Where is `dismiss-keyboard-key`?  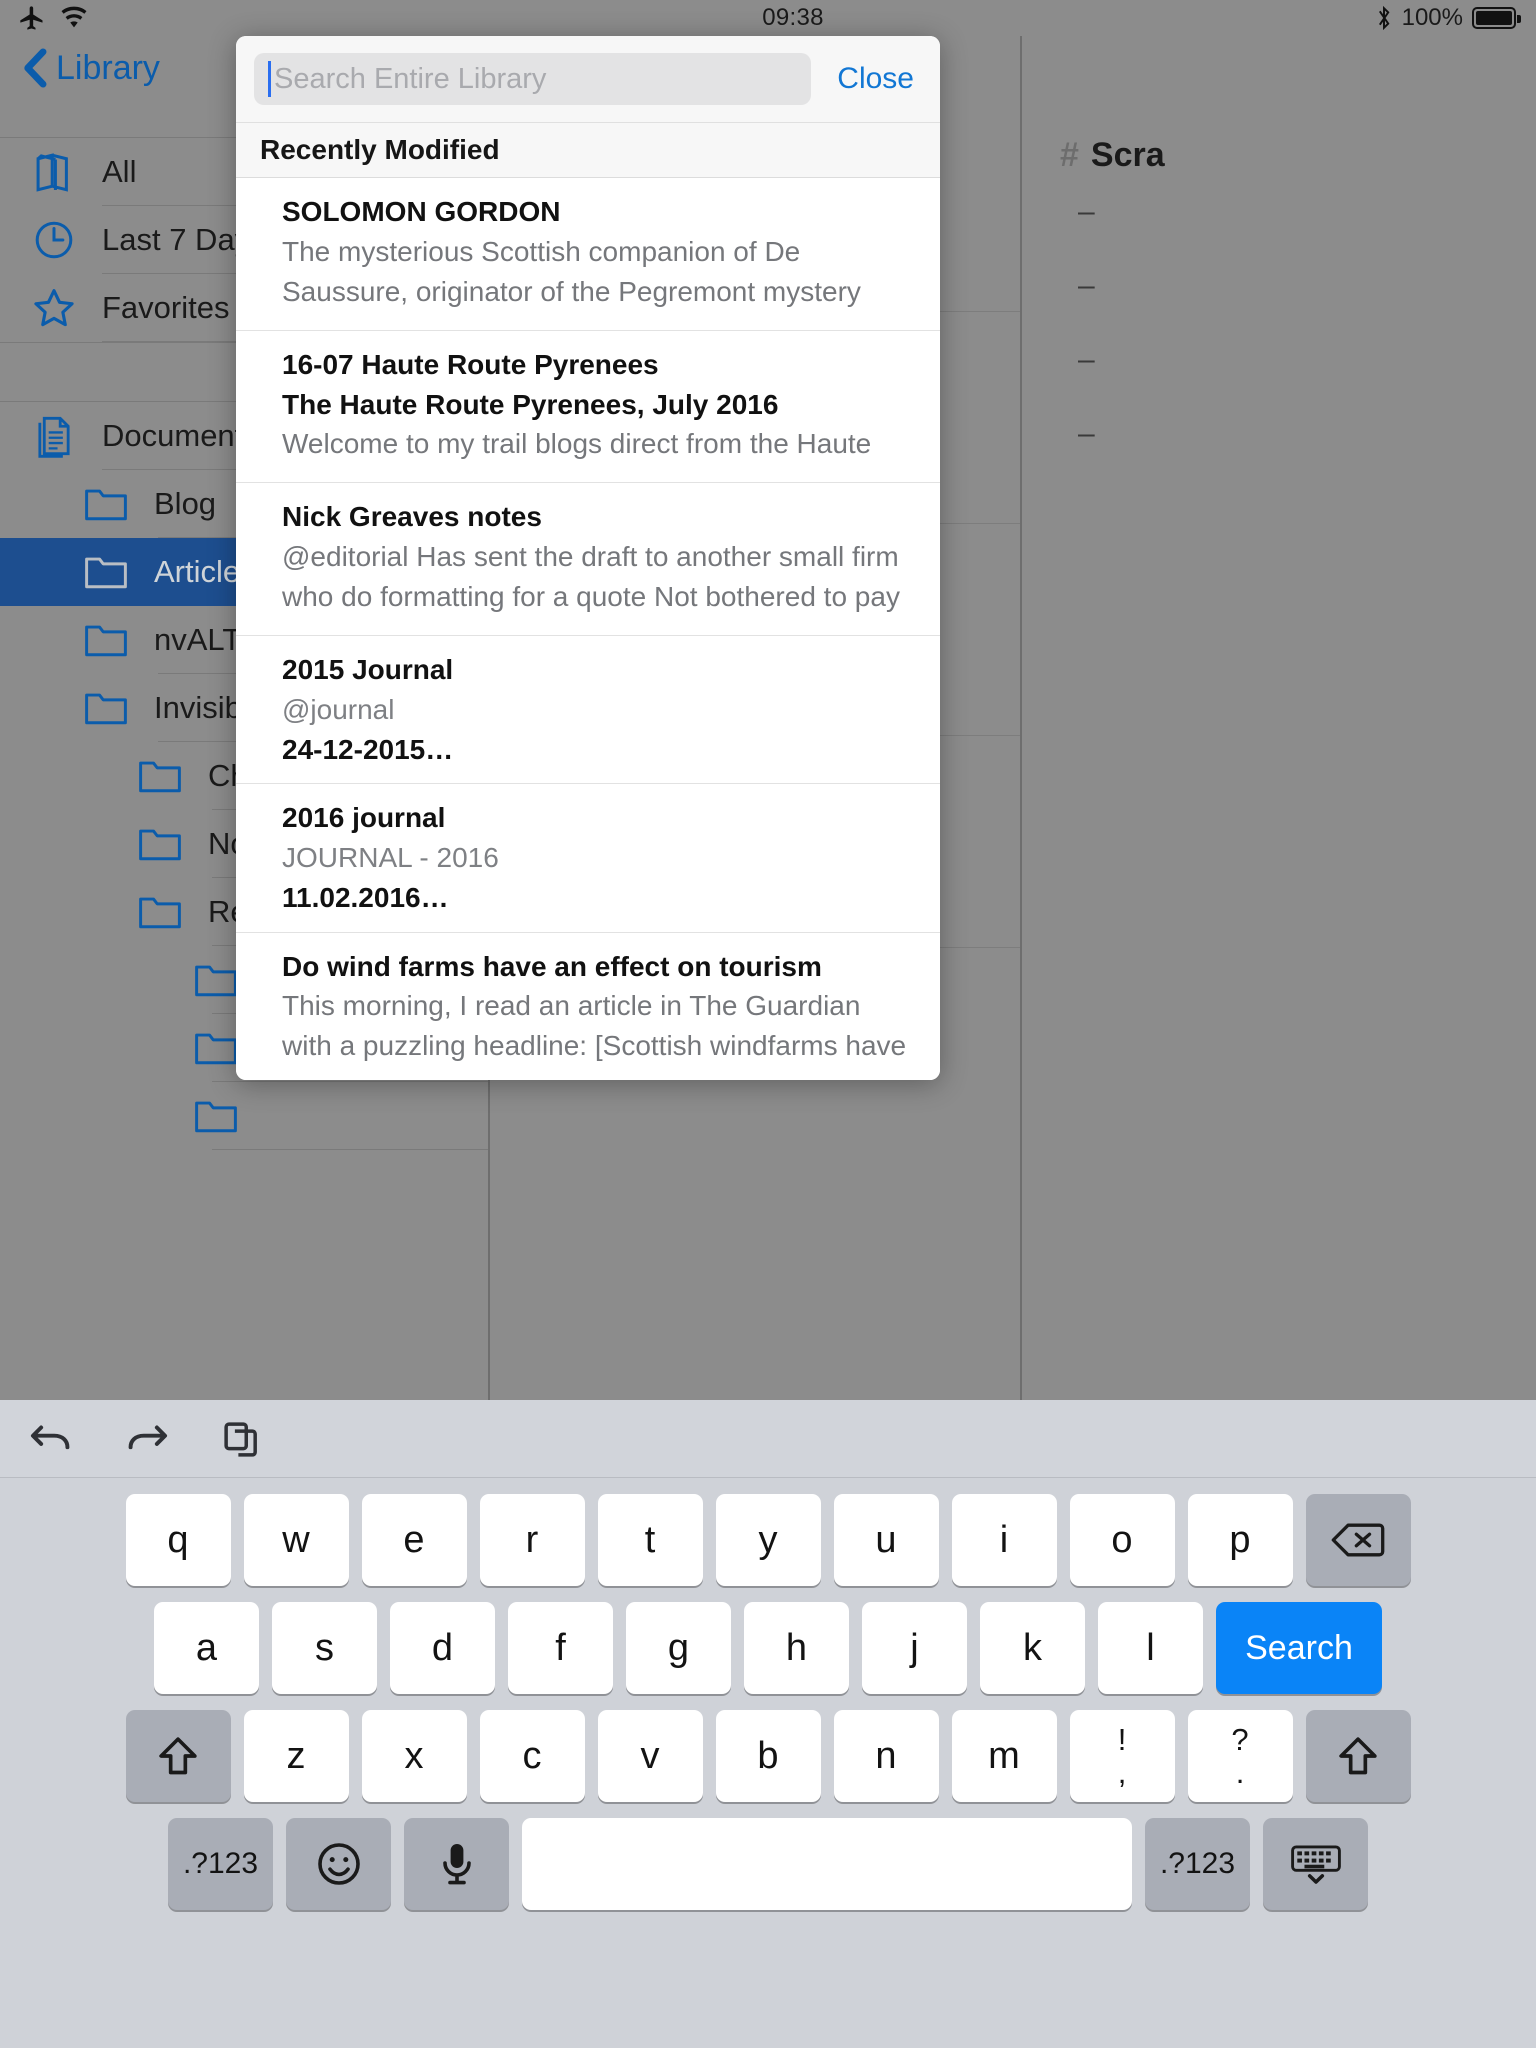 dismiss-keyboard-key is located at coordinates (1315, 1864).